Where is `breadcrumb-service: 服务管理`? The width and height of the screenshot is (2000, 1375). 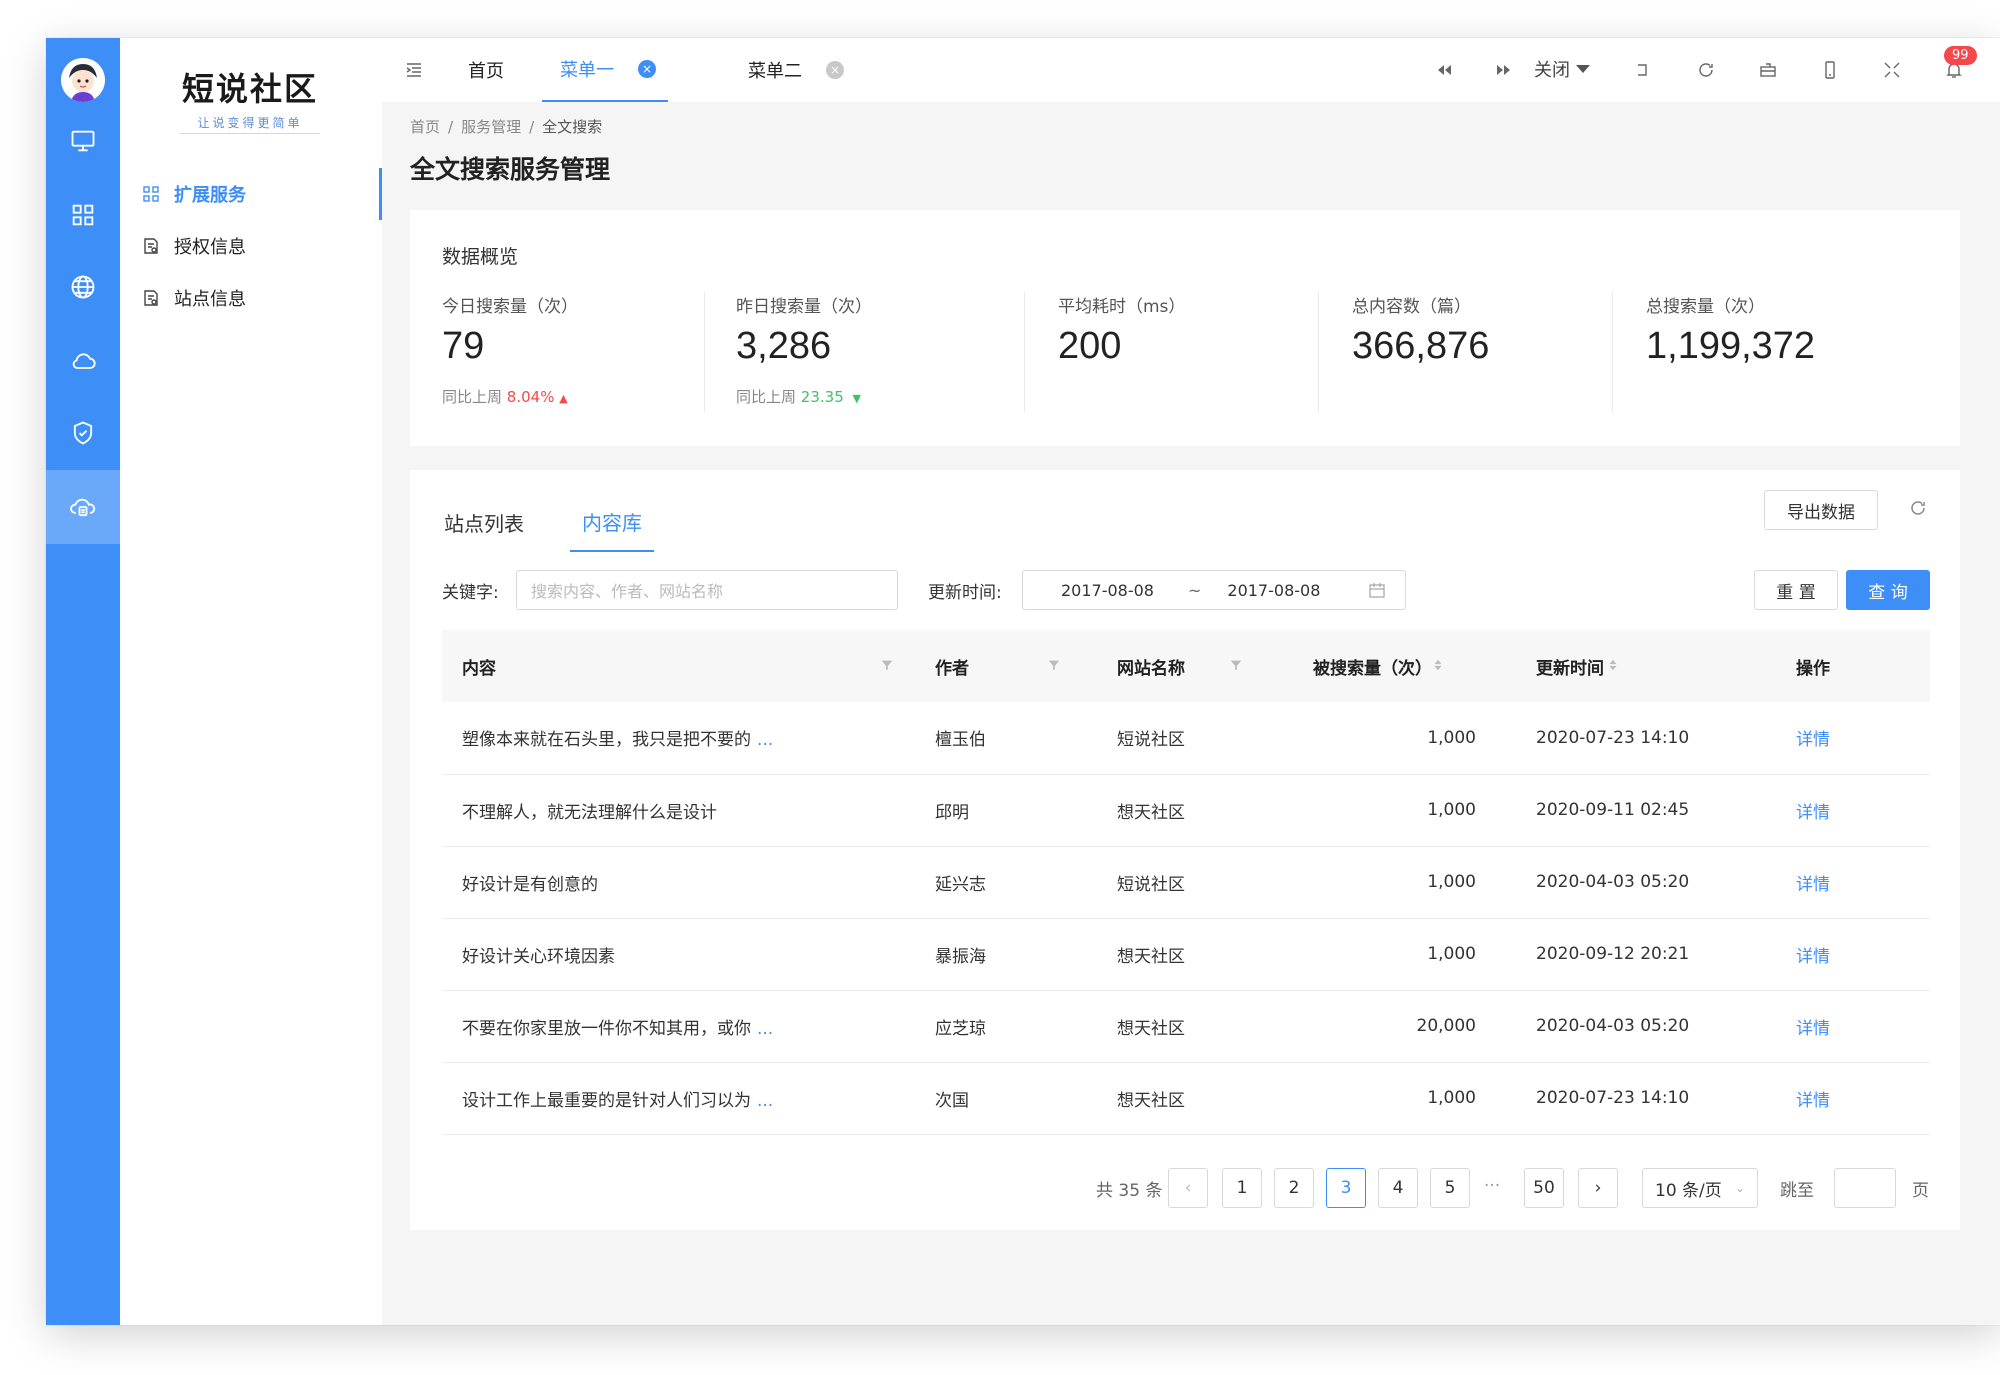 breadcrumb-service: 服务管理 is located at coordinates (491, 127).